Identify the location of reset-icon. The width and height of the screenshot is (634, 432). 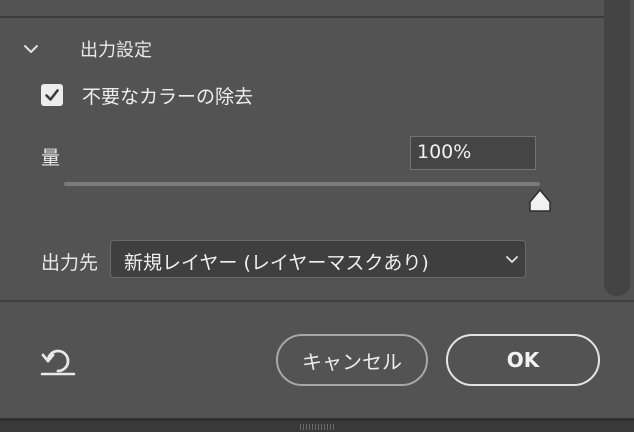
(58, 361).